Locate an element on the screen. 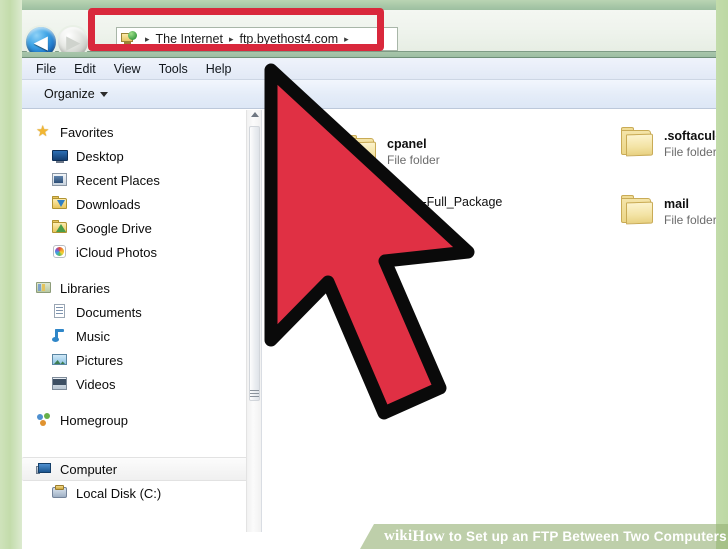 The width and height of the screenshot is (728, 549). sidebar-item-documents: Documents is located at coordinates (141, 312).